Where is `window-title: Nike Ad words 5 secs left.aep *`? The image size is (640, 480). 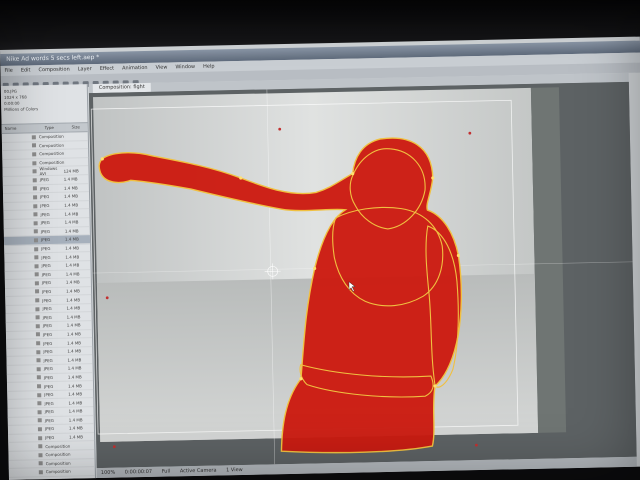
window-title: Nike Ad words 5 secs left.aep * is located at coordinates (53, 58).